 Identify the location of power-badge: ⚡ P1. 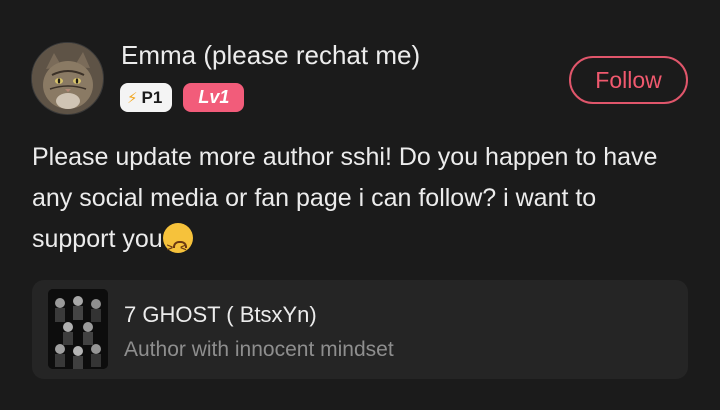
(146, 97).